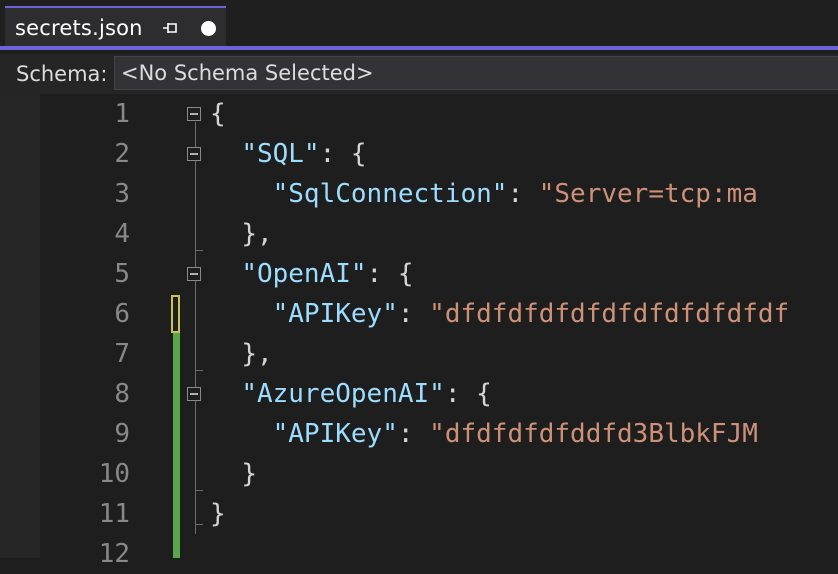 Image resolution: width=838 pixels, height=574 pixels. Describe the element at coordinates (218, 114) in the screenshot. I see `code-line: {` at that location.